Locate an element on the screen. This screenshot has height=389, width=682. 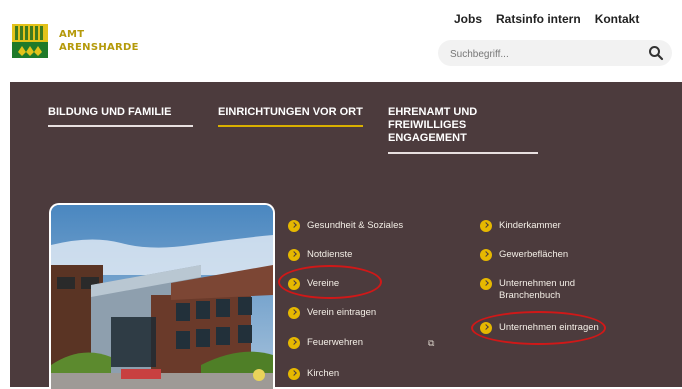
menu-link-kinderkammer: Kinderkammer is located at coordinates (520, 226).